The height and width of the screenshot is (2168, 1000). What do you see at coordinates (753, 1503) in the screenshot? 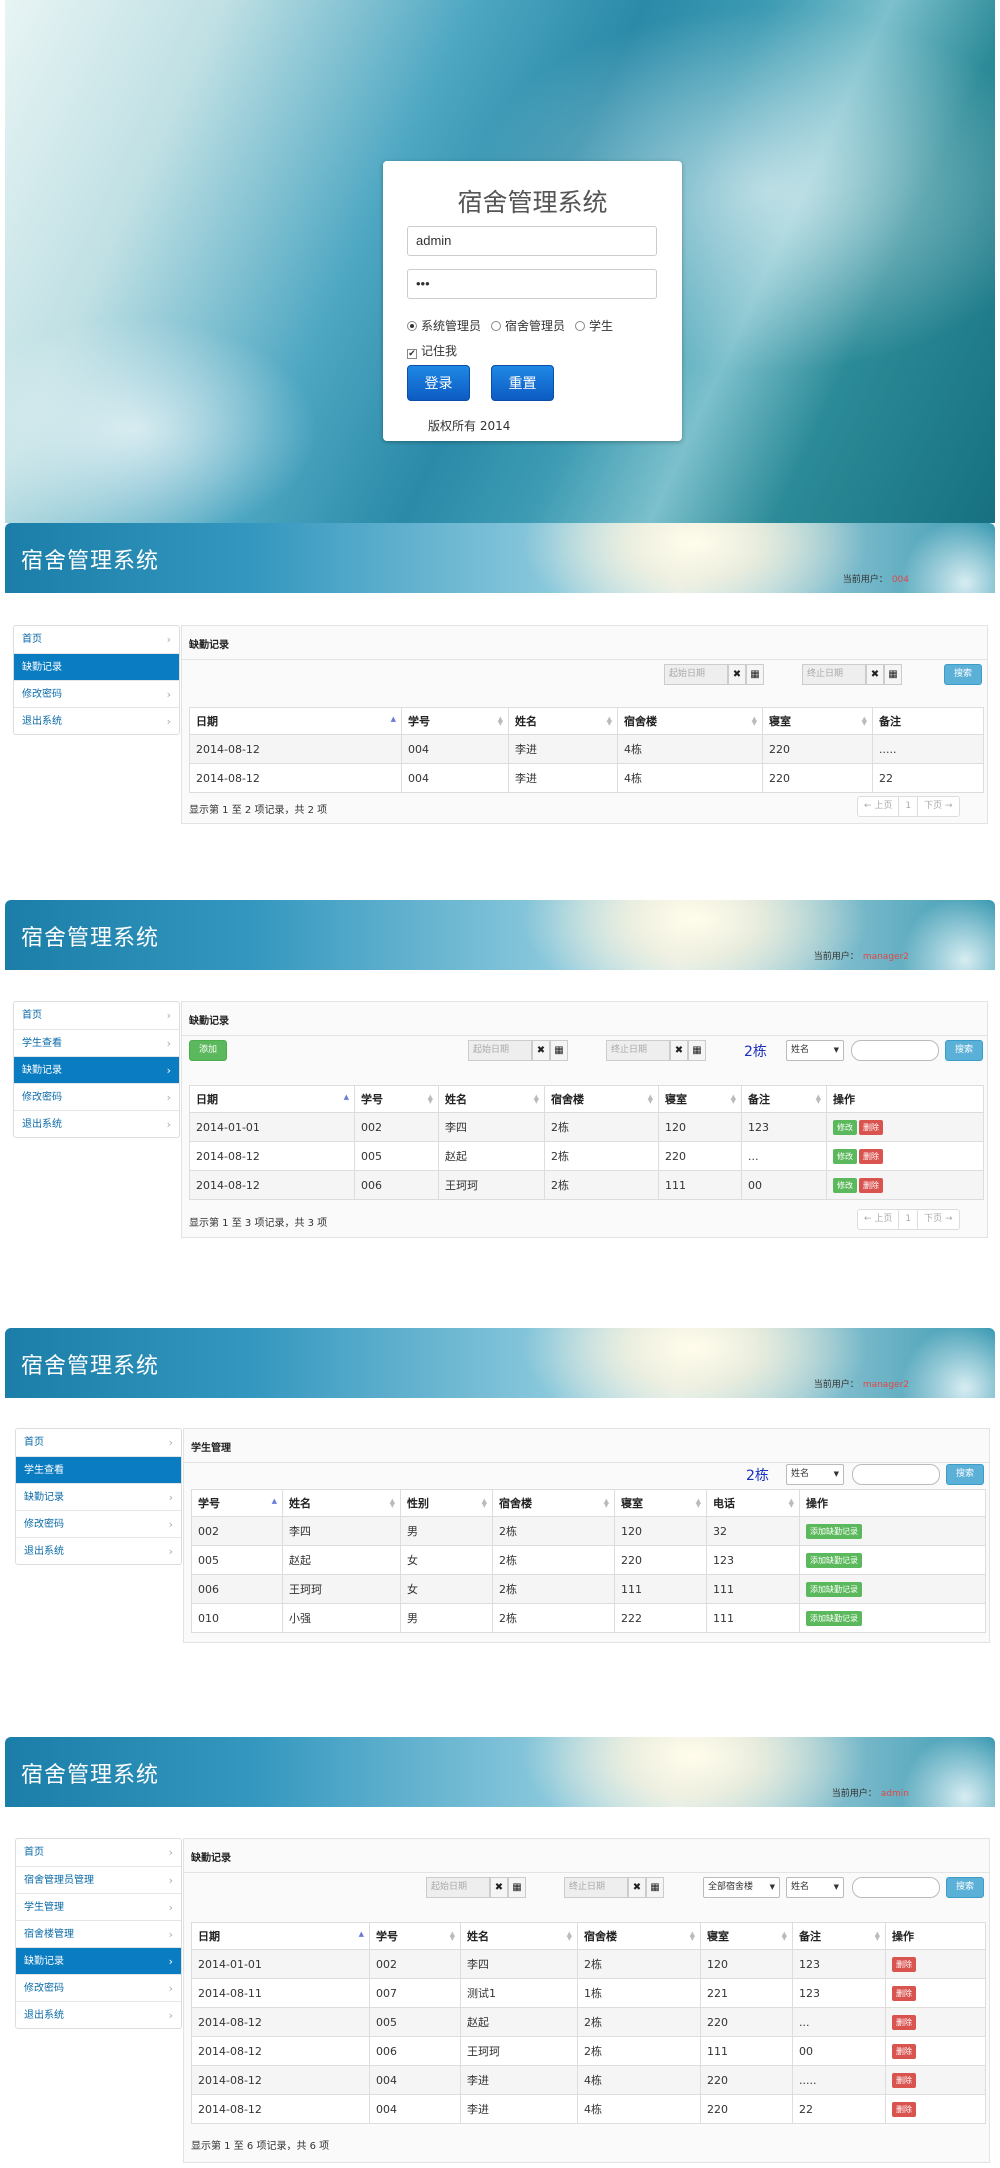
I see `column-header: 电话 ▲ ▼` at bounding box center [753, 1503].